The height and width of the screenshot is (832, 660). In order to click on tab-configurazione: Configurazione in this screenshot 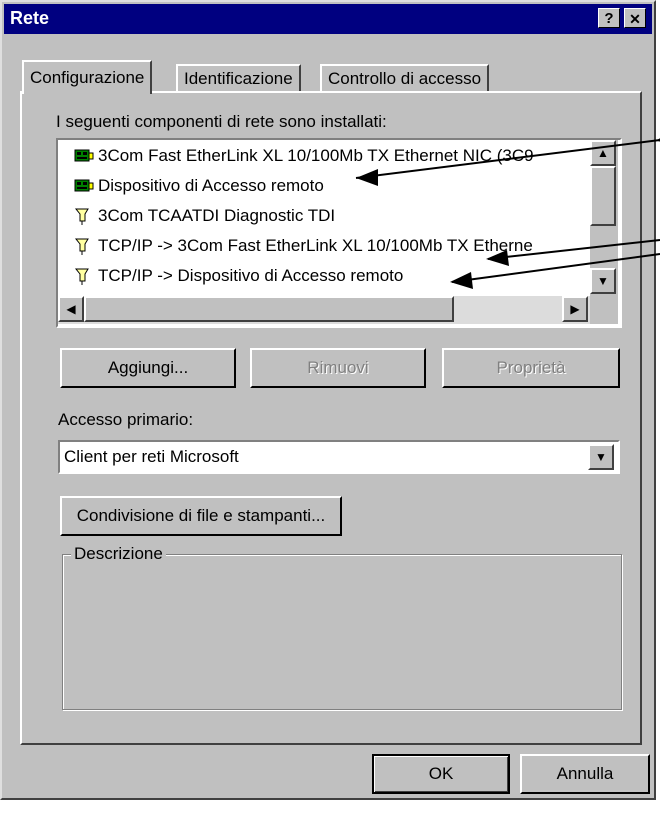, I will do `click(87, 77)`.